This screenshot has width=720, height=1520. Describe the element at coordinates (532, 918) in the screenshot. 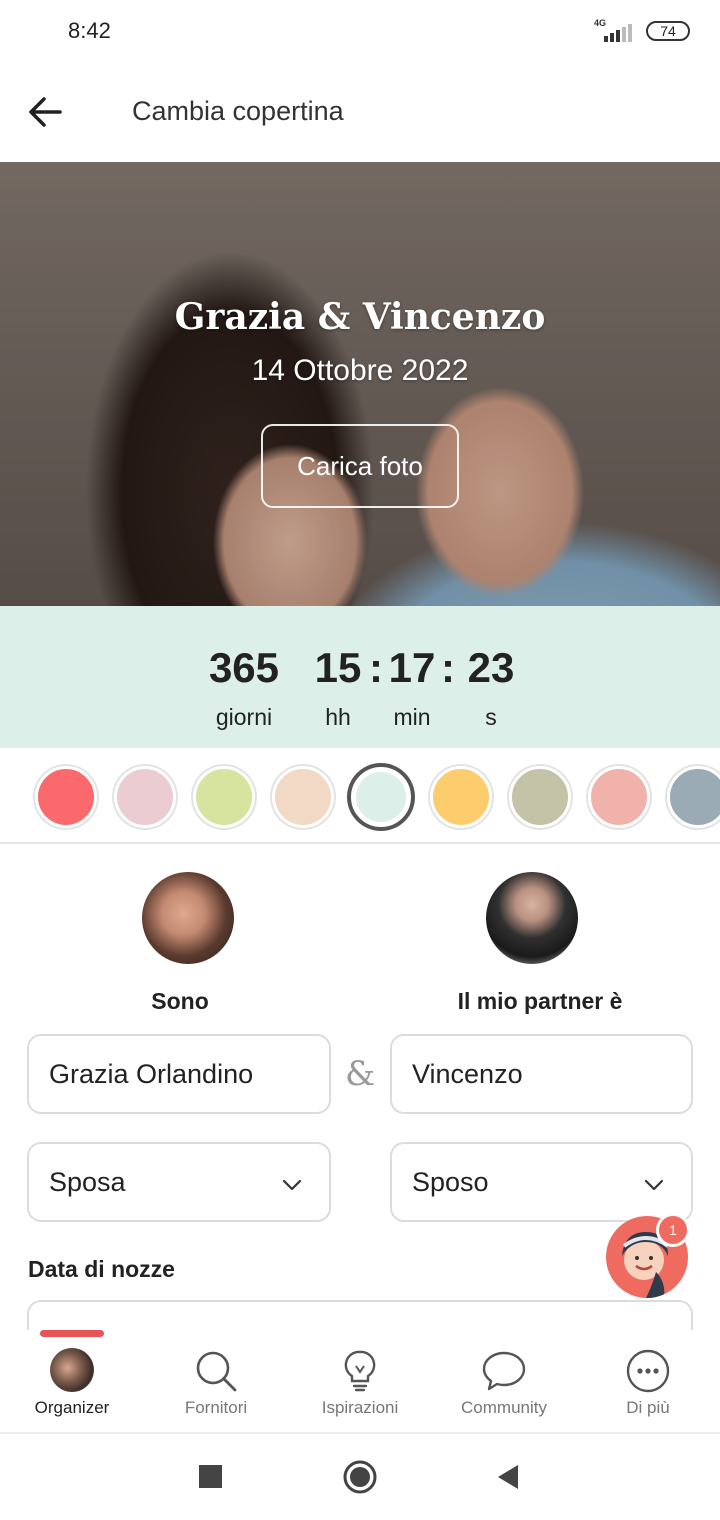

I see `partner-avatar` at that location.